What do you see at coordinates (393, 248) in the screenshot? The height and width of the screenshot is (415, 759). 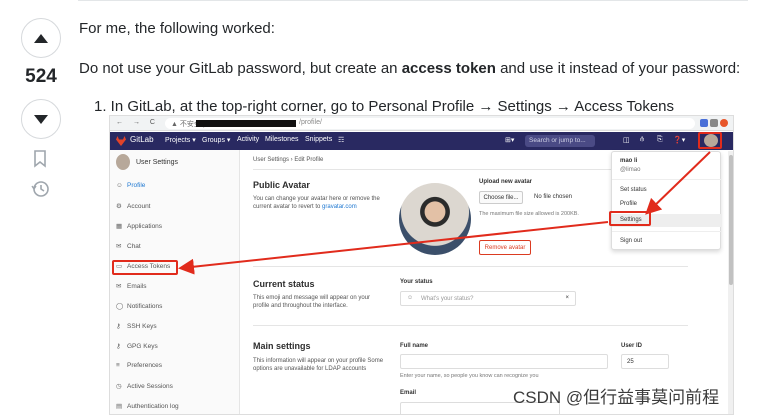 I see `arrow-to-access-tokens` at bounding box center [393, 248].